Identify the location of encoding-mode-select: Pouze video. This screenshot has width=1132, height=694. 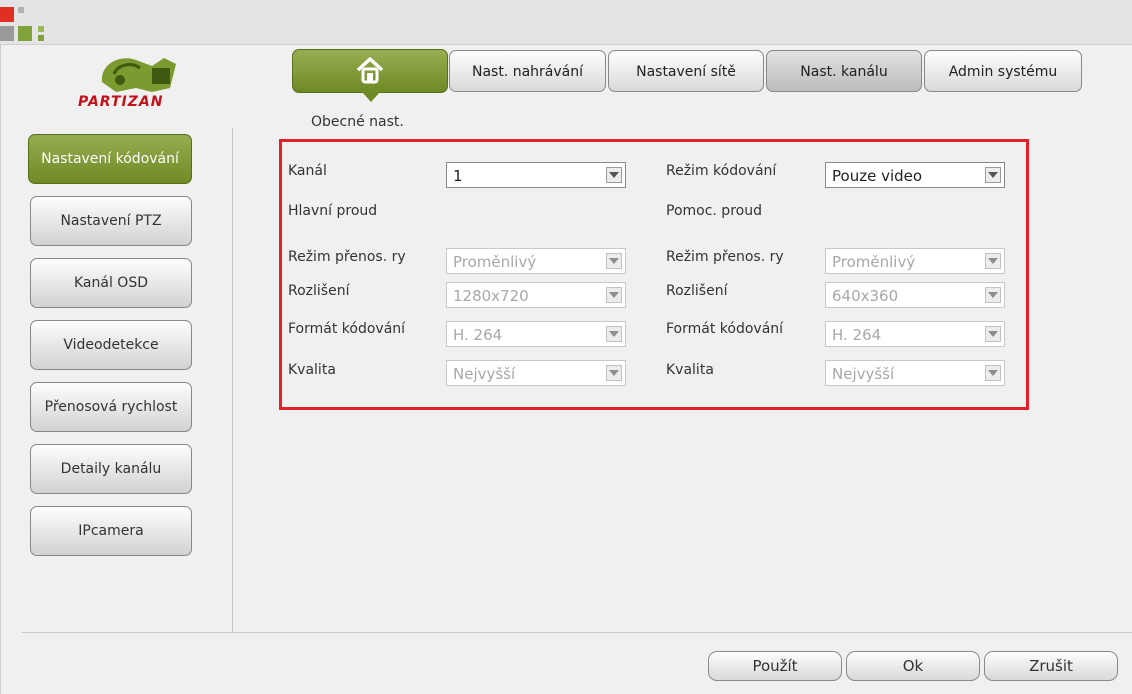
(915, 175).